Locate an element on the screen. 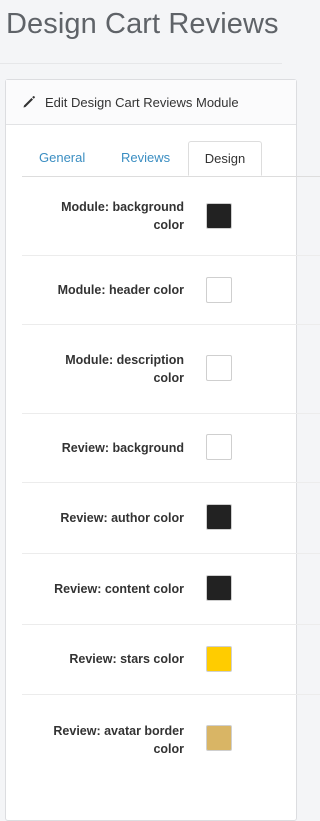 This screenshot has width=320, height=821. field-label: Module: header color is located at coordinates (109, 290).